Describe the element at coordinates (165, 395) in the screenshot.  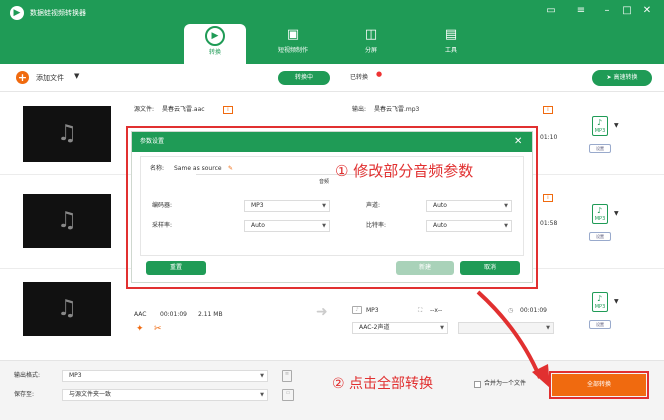
I see `save-to-select: 与源文件夹一致` at that location.